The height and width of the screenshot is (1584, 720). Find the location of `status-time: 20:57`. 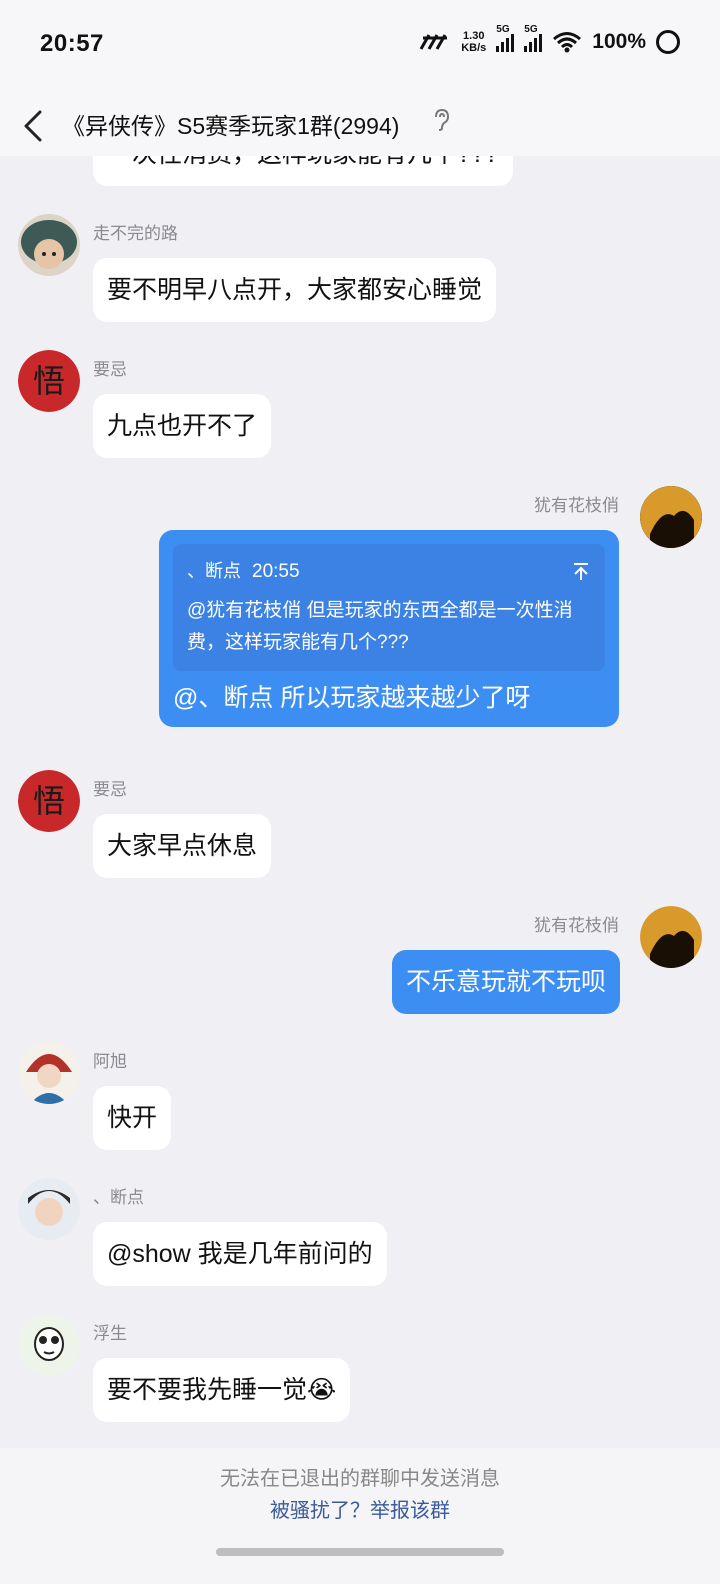

status-time: 20:57 is located at coordinates (72, 43).